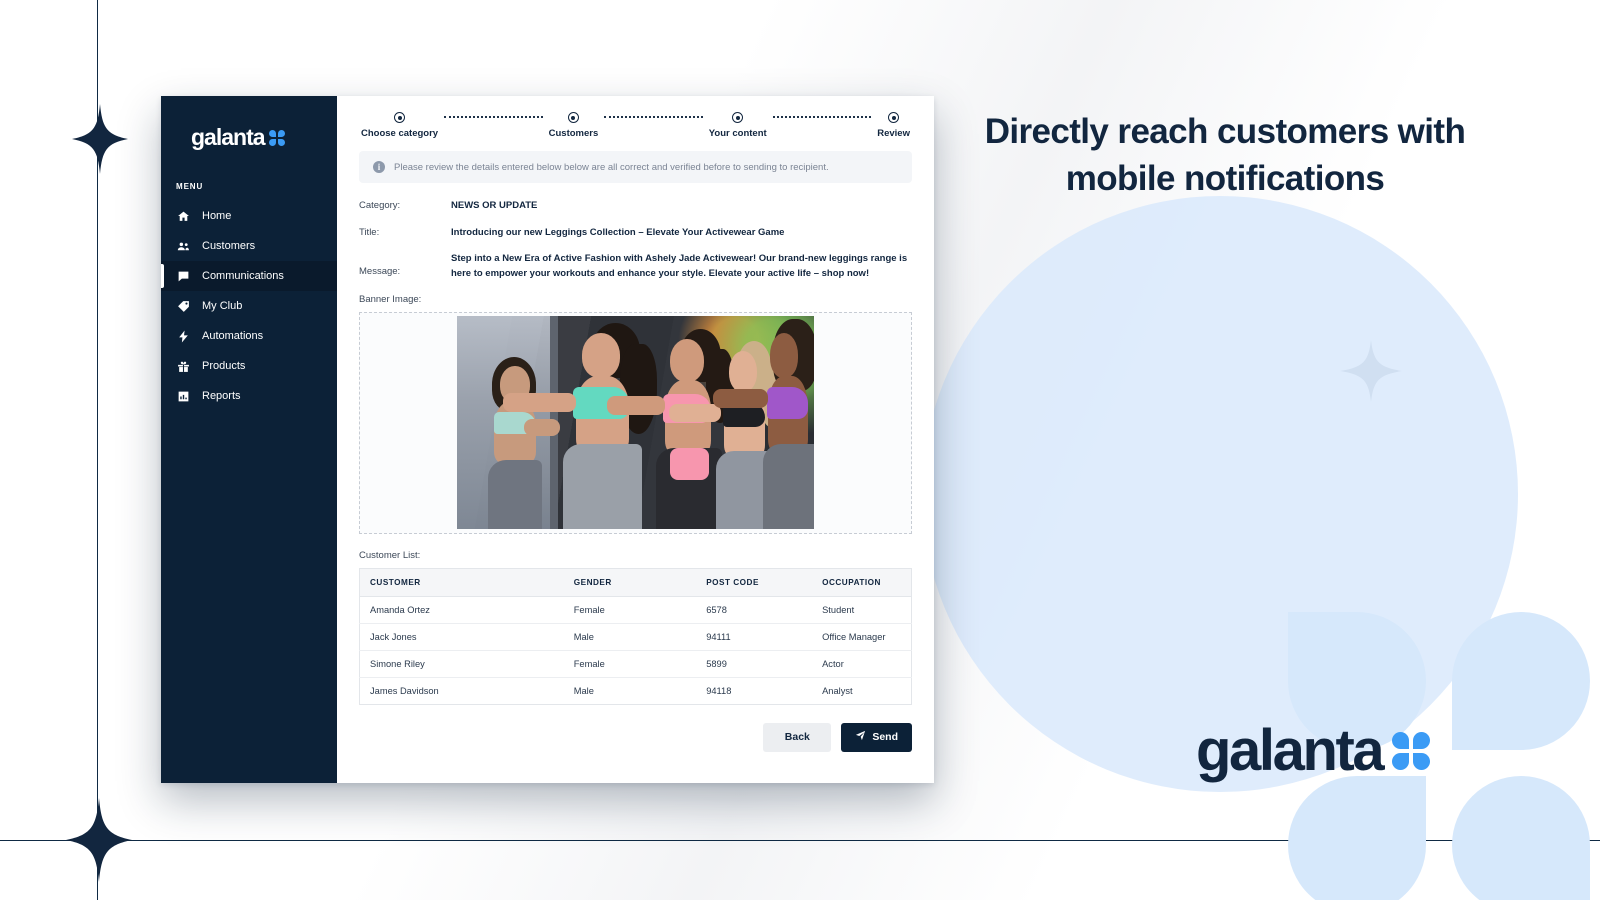  I want to click on column-header-gender: GENDER, so click(630, 582).